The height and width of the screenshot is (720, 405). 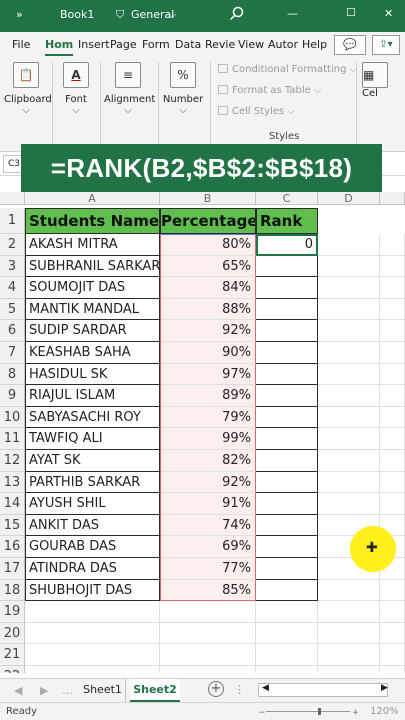 What do you see at coordinates (350, 45) in the screenshot?
I see `comments-icon: 💬` at bounding box center [350, 45].